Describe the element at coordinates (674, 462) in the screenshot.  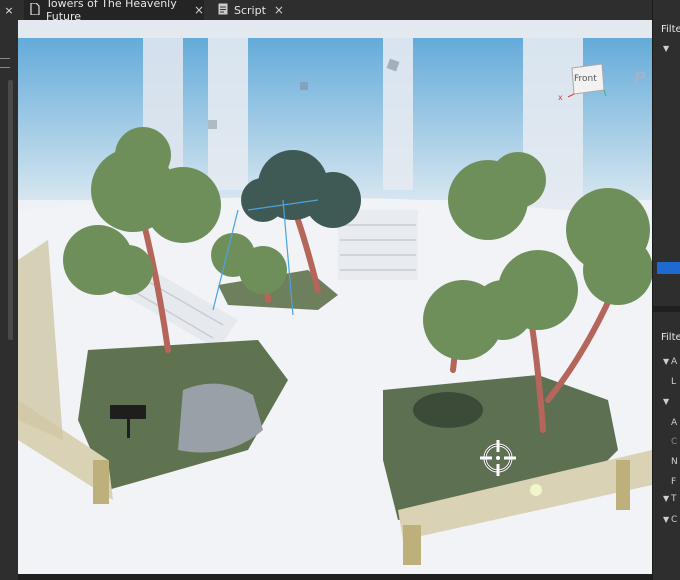
I see `property-row: N` at that location.